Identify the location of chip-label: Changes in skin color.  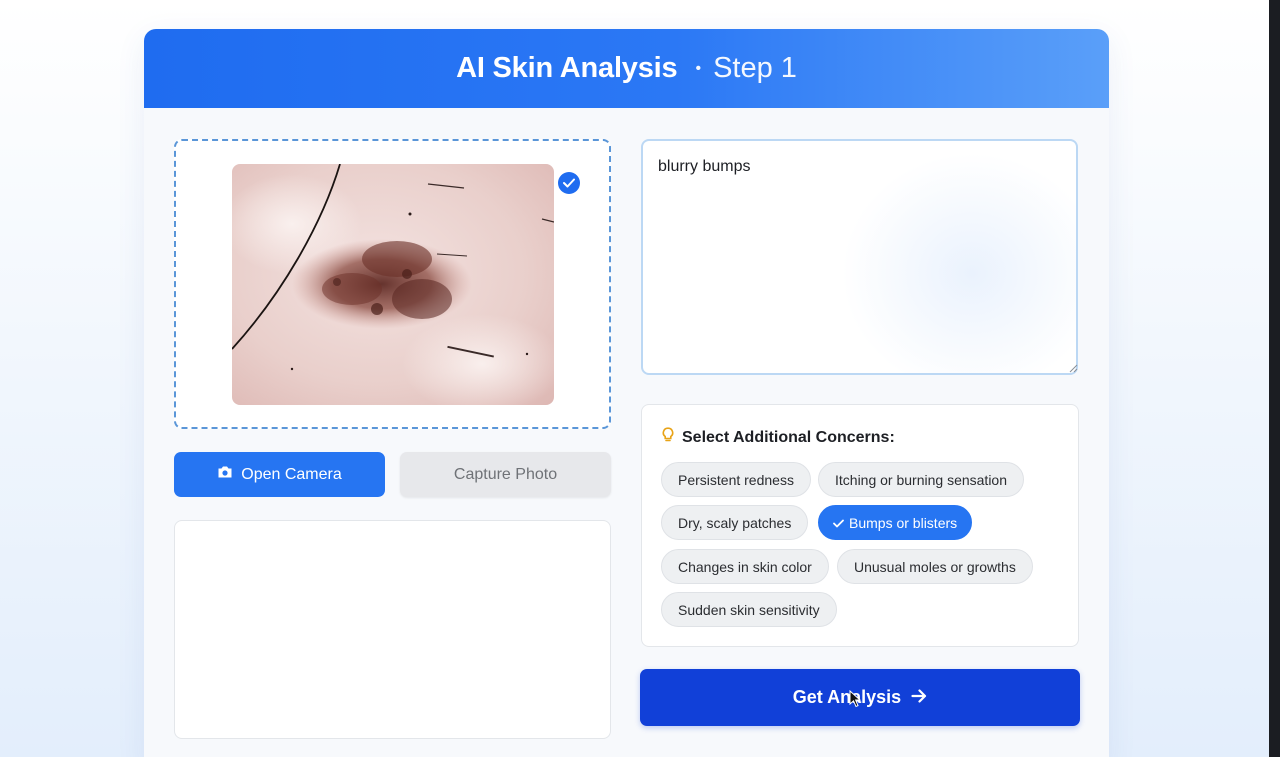
(745, 566).